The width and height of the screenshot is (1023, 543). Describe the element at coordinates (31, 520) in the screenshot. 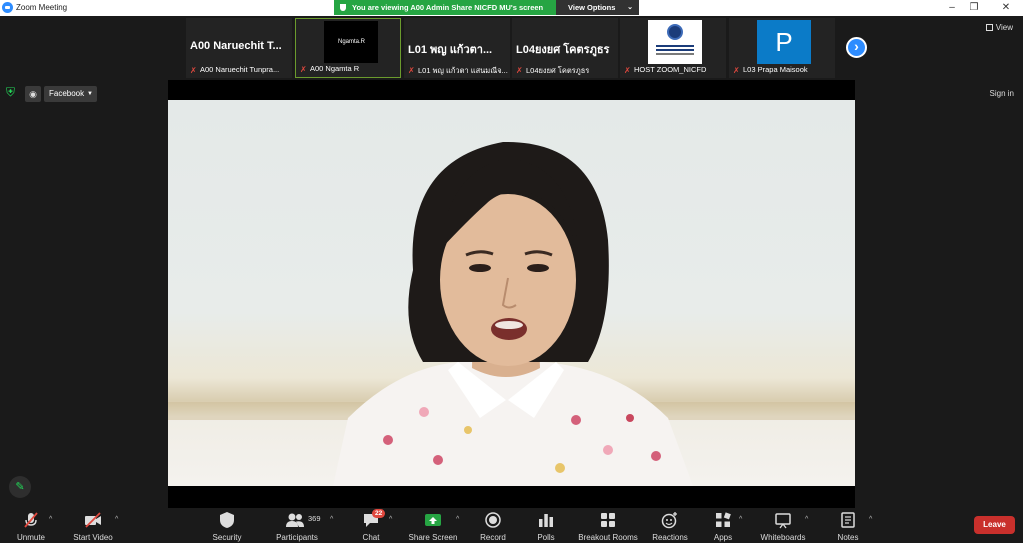

I see `muted-mic-icon` at that location.